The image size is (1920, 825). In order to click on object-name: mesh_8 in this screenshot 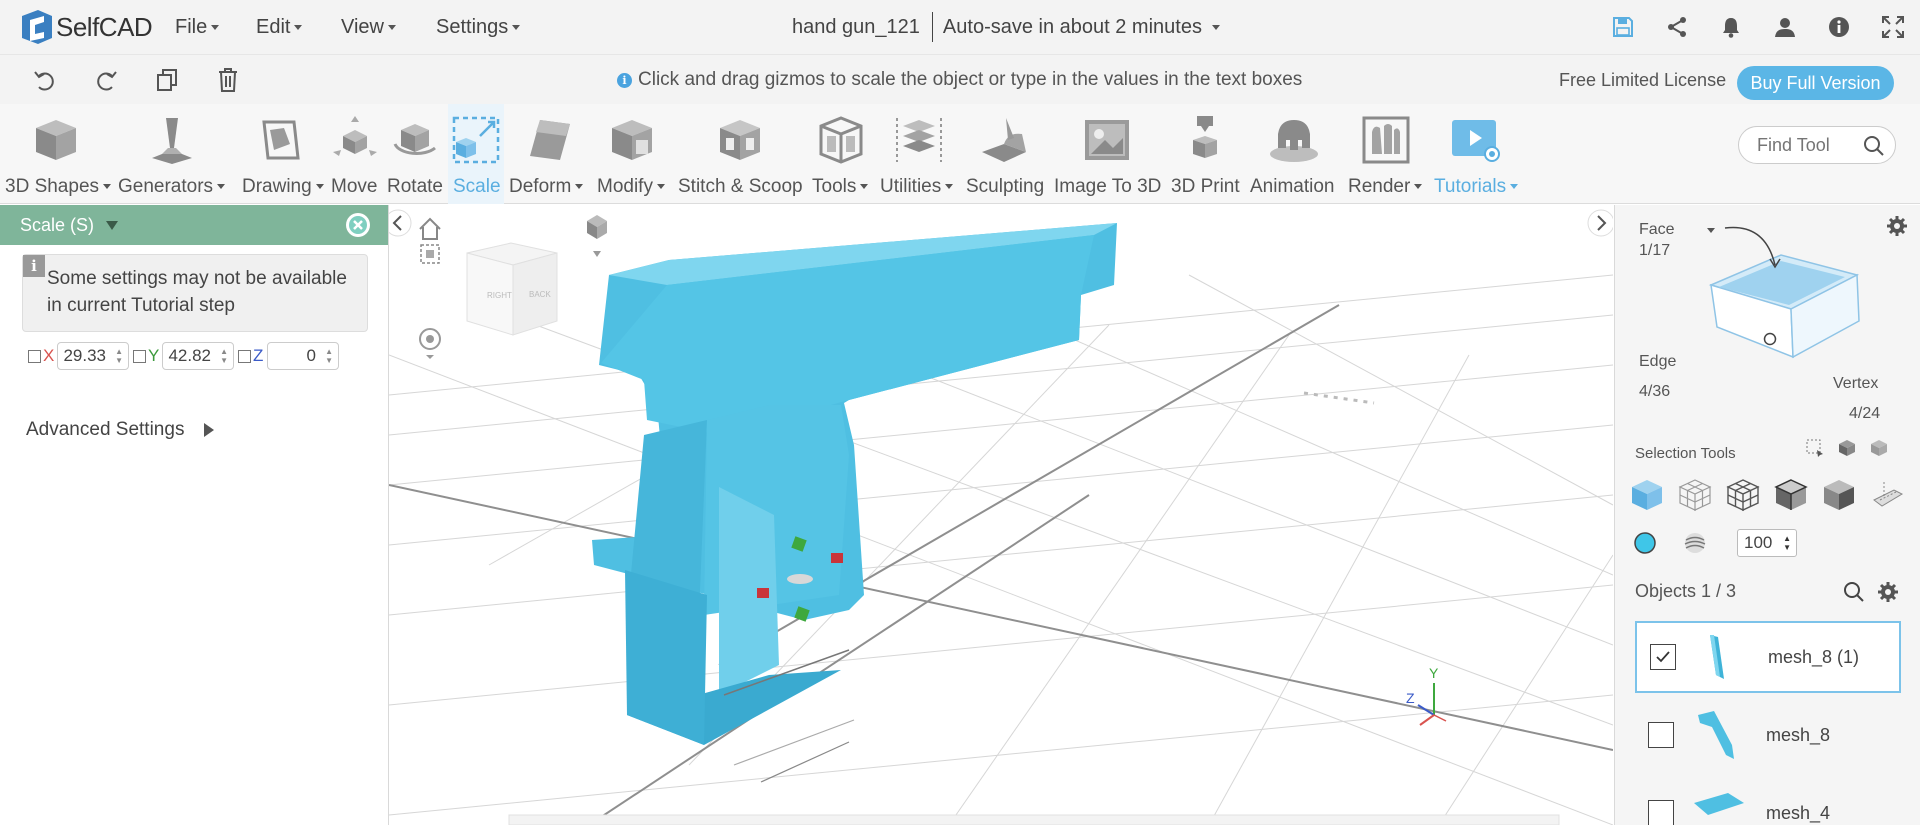, I will do `click(1798, 734)`.